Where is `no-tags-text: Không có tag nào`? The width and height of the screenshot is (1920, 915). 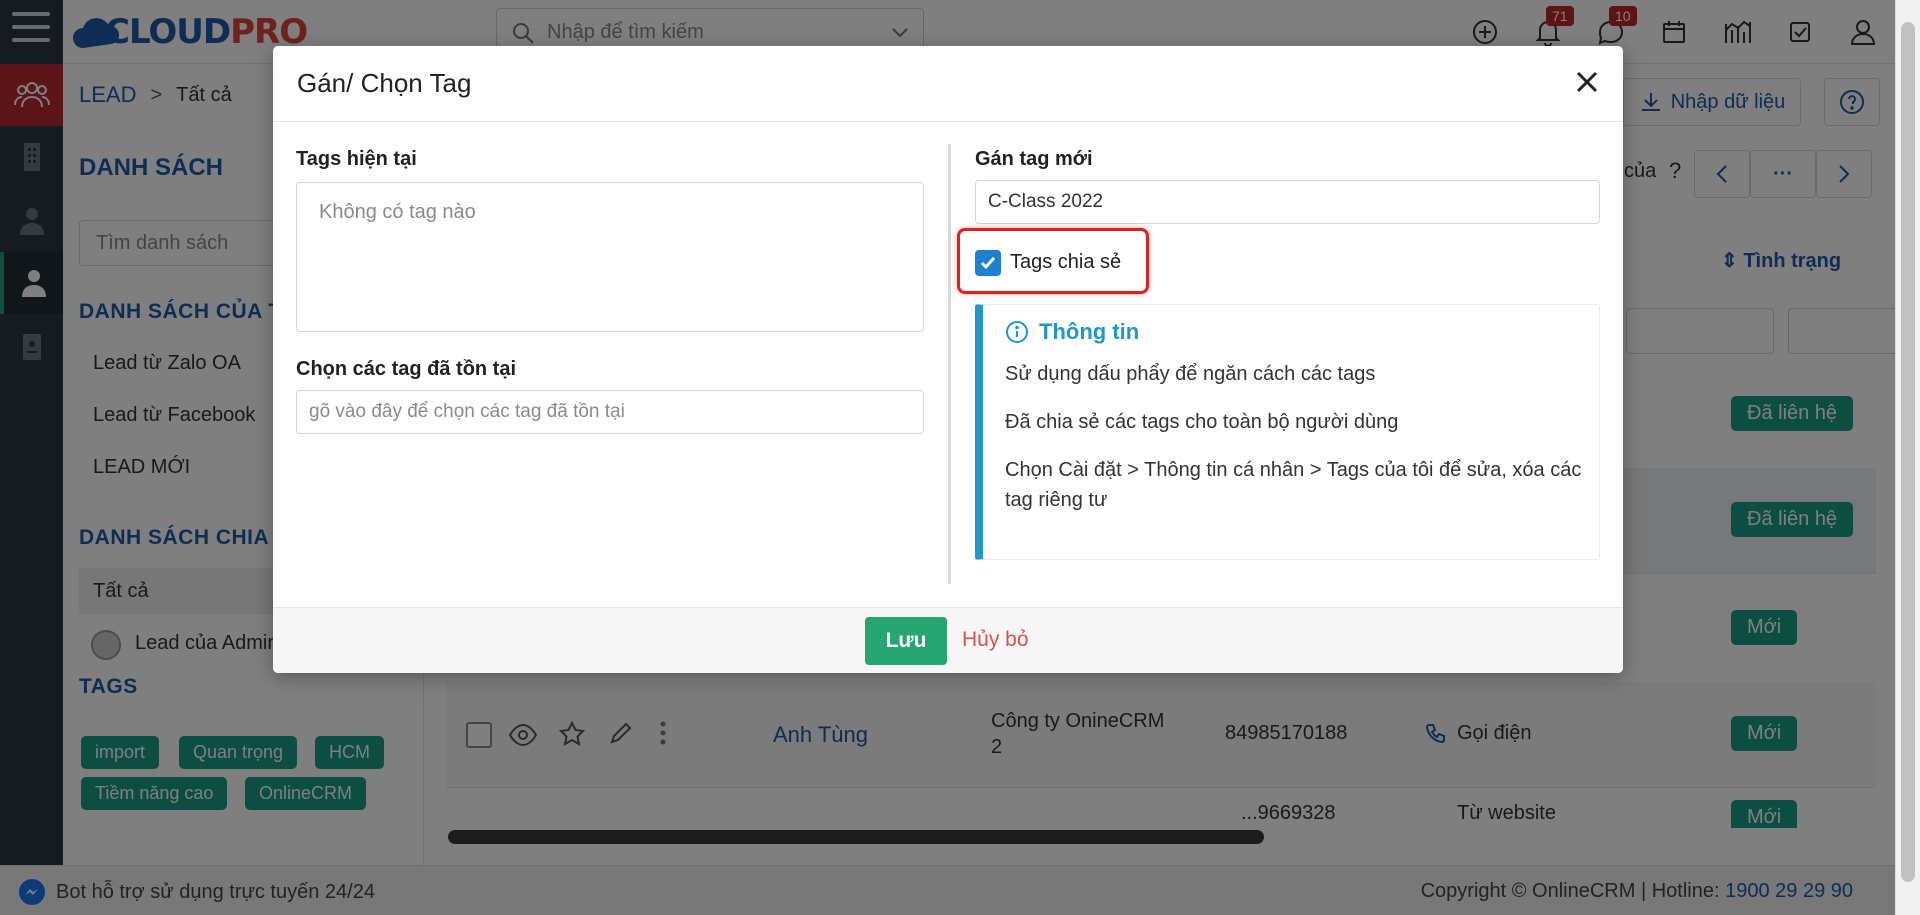
no-tags-text: Không có tag nào is located at coordinates (397, 212).